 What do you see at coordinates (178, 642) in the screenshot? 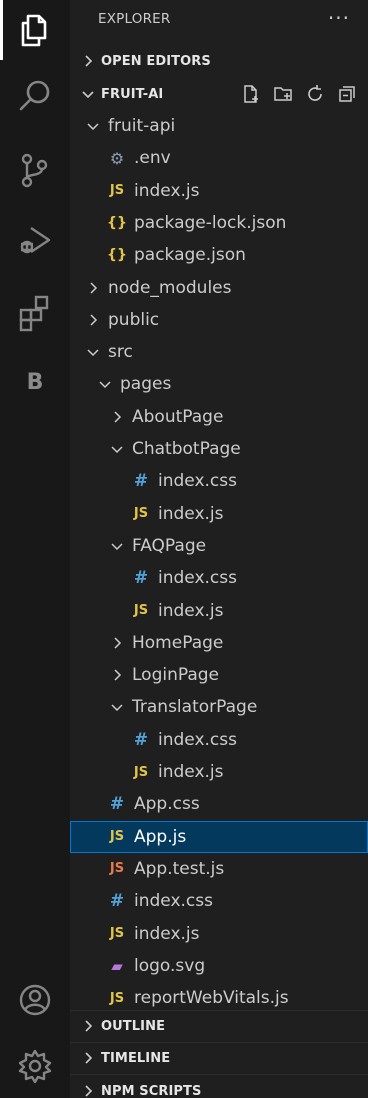
I see `tree-item-label: HomePage` at bounding box center [178, 642].